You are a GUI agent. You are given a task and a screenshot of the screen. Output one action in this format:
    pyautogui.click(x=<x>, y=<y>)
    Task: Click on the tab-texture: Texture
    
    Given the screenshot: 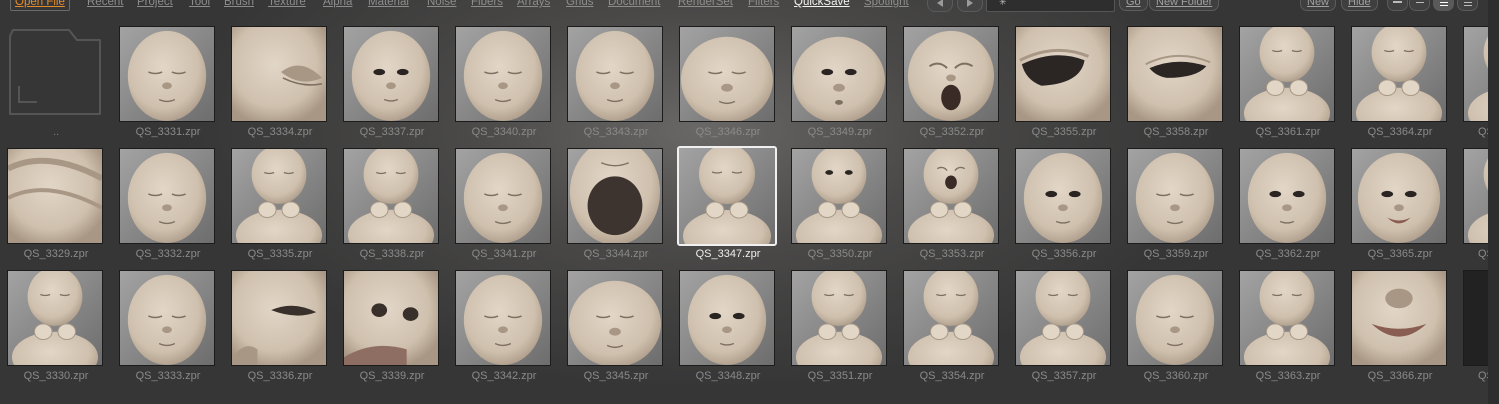 What is the action you would take?
    pyautogui.click(x=287, y=5)
    